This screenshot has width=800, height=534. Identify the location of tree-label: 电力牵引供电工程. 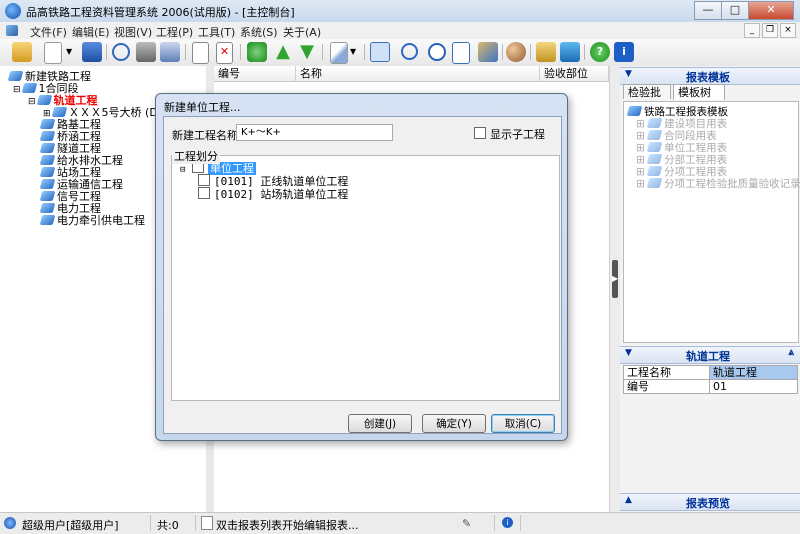
(101, 220).